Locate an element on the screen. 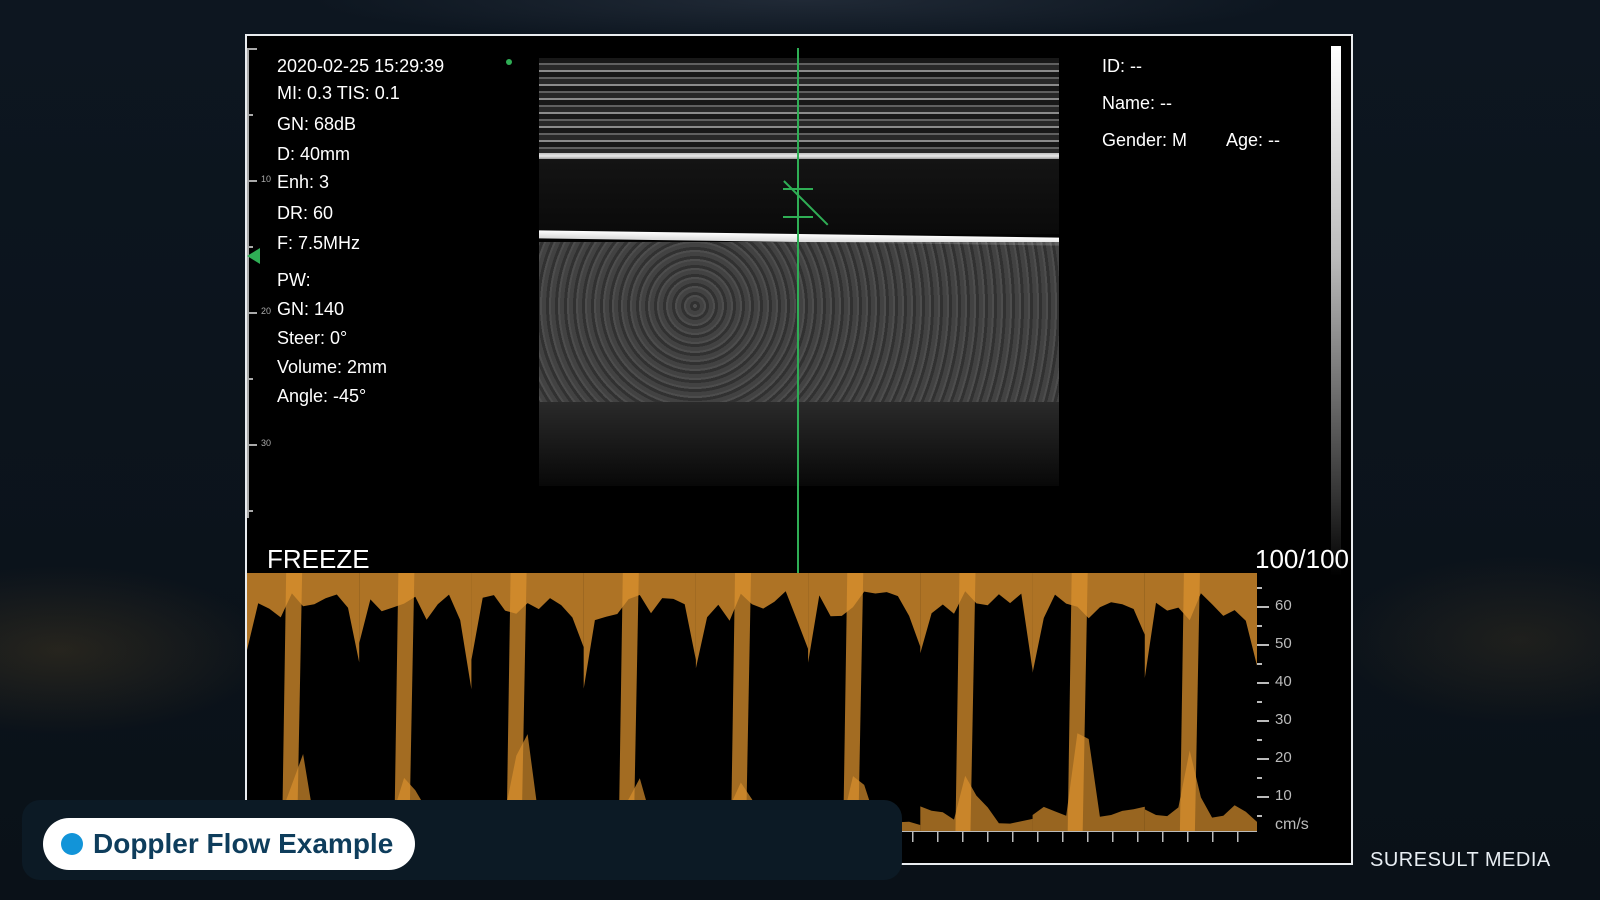 Image resolution: width=1600 pixels, height=900 pixels. depth-label-30: 30 is located at coordinates (266, 443).